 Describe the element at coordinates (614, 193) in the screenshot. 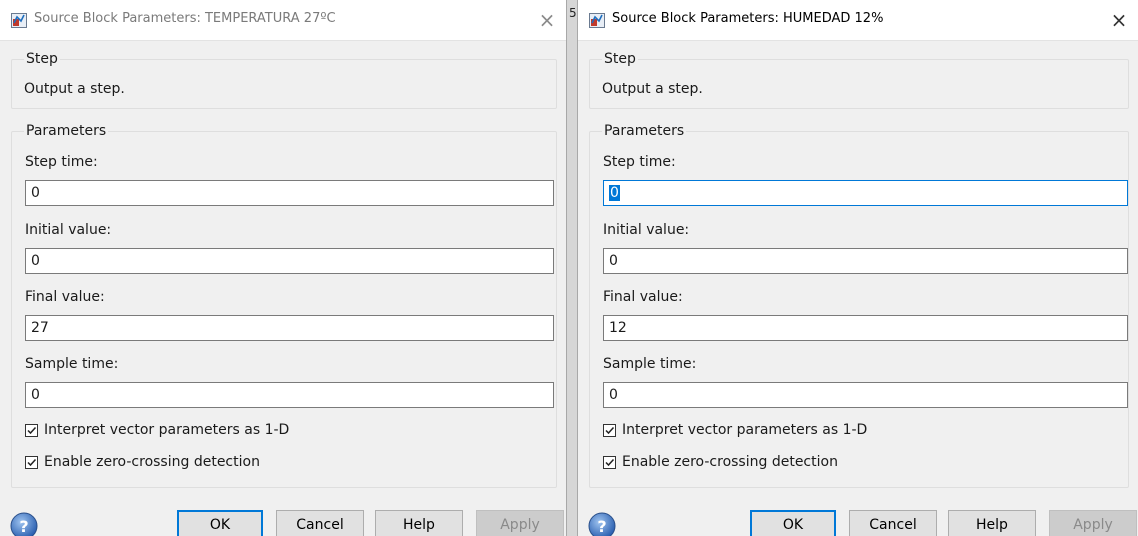

I see `selected-text: 0` at that location.